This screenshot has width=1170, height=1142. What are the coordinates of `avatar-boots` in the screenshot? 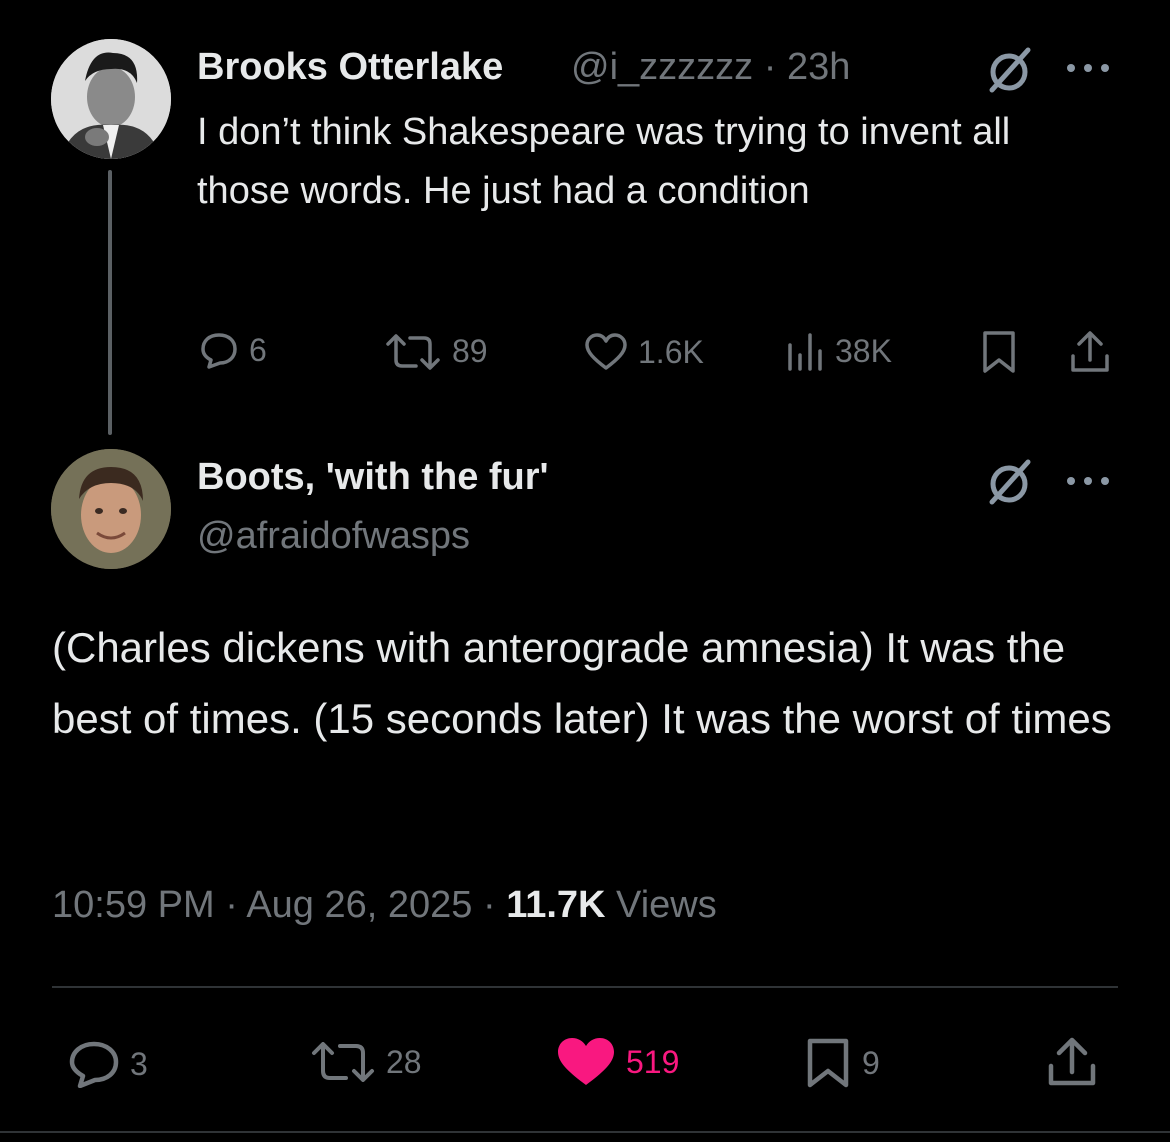 It's located at (111, 509).